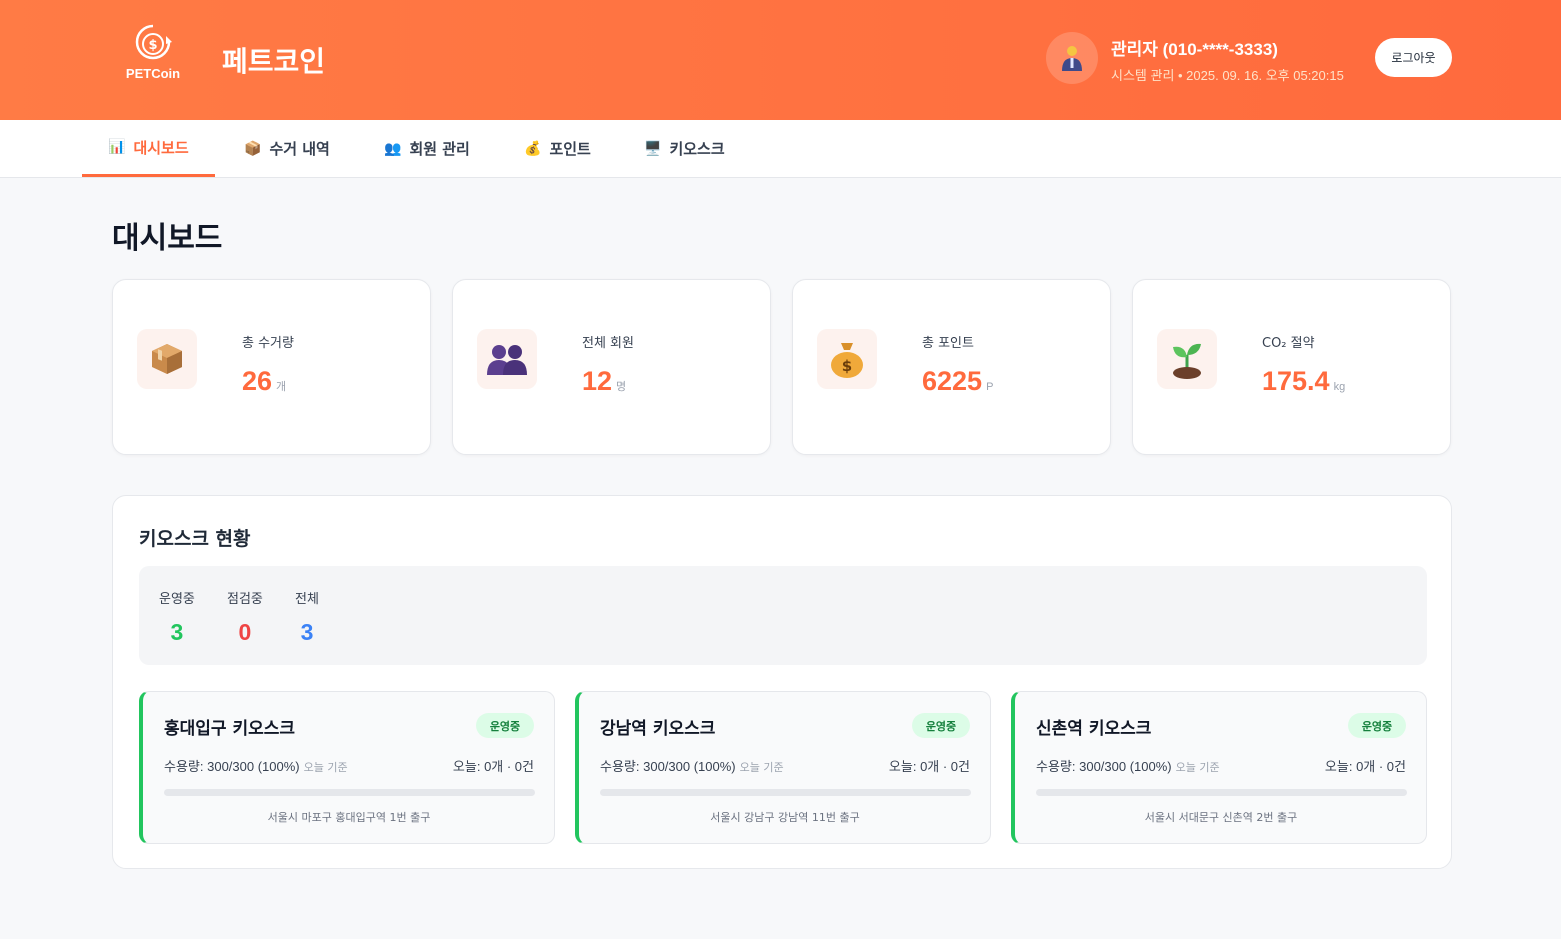 Image resolution: width=1561 pixels, height=939 pixels. Describe the element at coordinates (439, 149) in the screenshot. I see `tab-label: 회원 관리` at that location.